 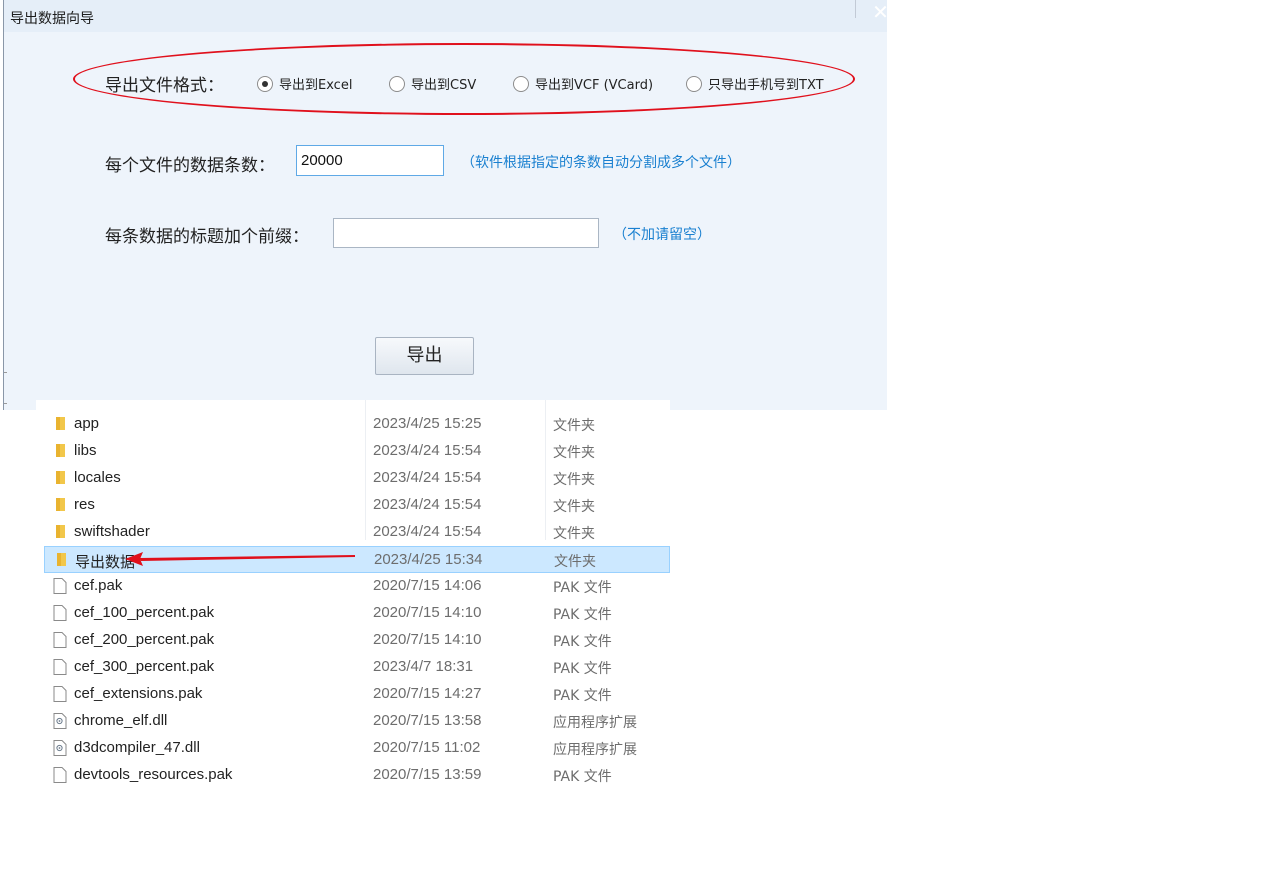 I want to click on file-date: 2023/4/25 15:25, so click(x=427, y=423).